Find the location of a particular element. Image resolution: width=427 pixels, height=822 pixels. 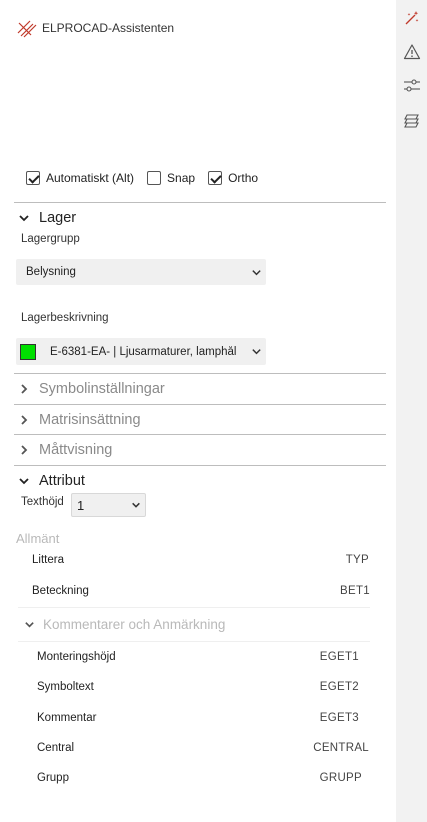

attribute-row: Monteringshöjd EGET1 is located at coordinates (198, 656).